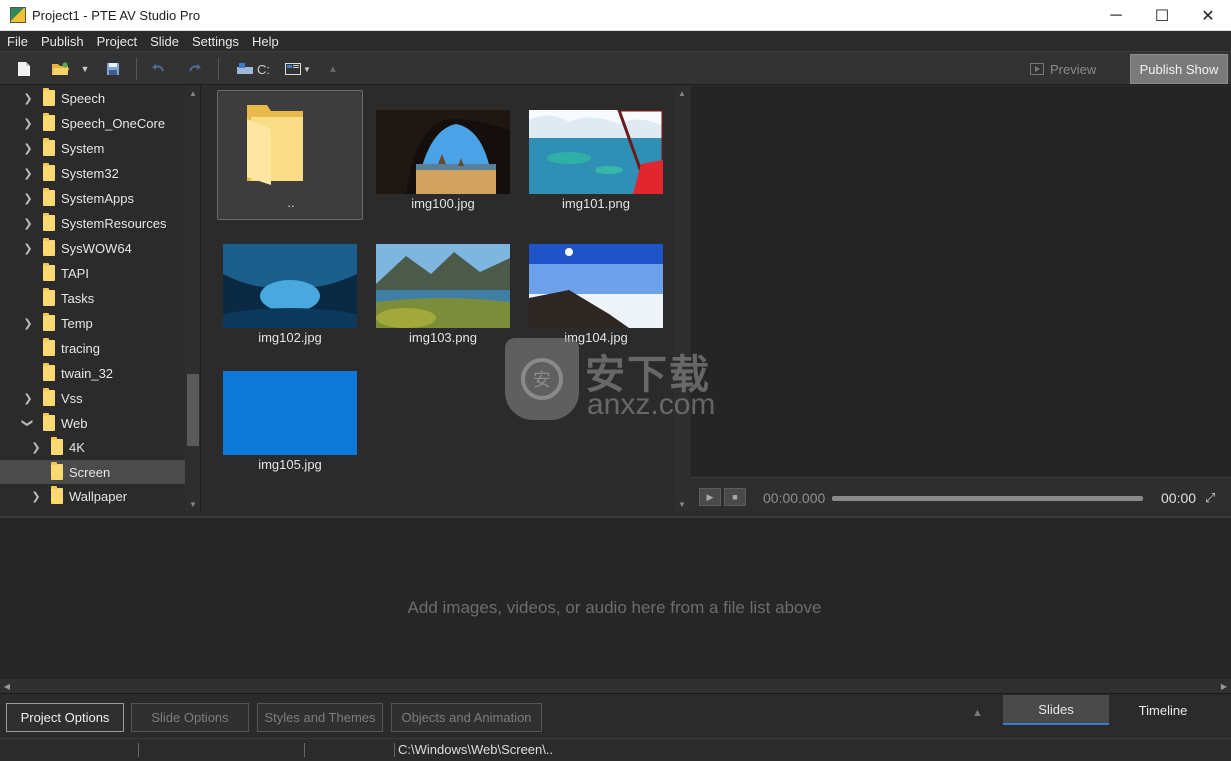 This screenshot has width=1231, height=761. Describe the element at coordinates (1056, 710) in the screenshot. I see `tab-slides: Slides` at that location.